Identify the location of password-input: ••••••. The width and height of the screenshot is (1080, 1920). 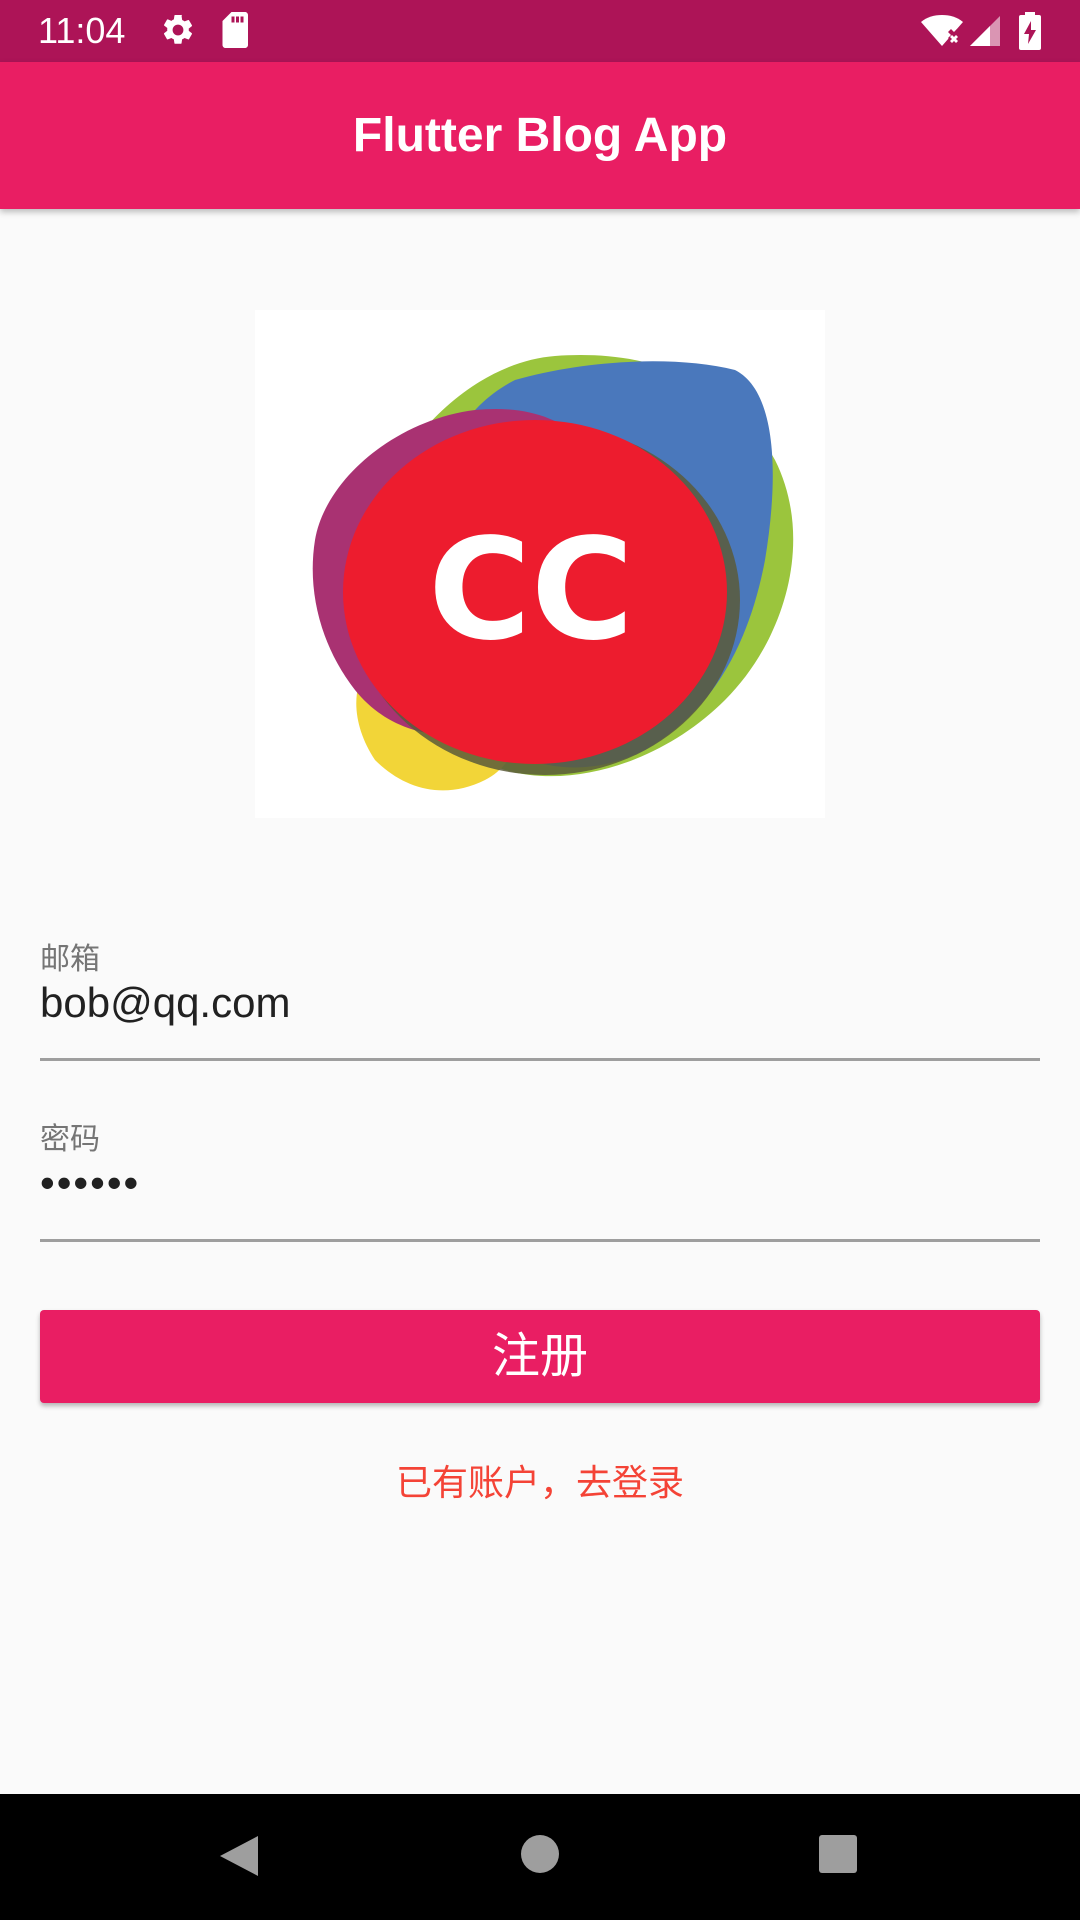
(90, 1183).